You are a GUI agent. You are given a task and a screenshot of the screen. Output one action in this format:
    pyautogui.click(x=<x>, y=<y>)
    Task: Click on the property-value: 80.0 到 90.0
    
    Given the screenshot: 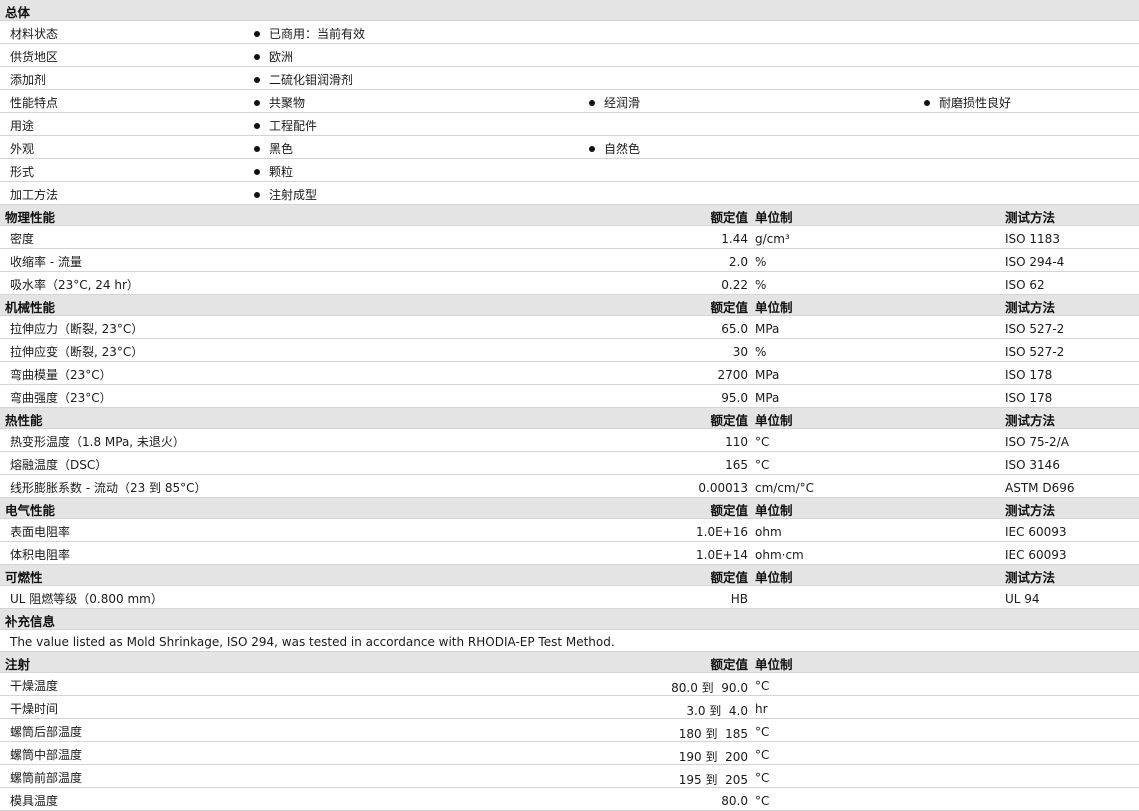 What is the action you would take?
    pyautogui.click(x=709, y=688)
    